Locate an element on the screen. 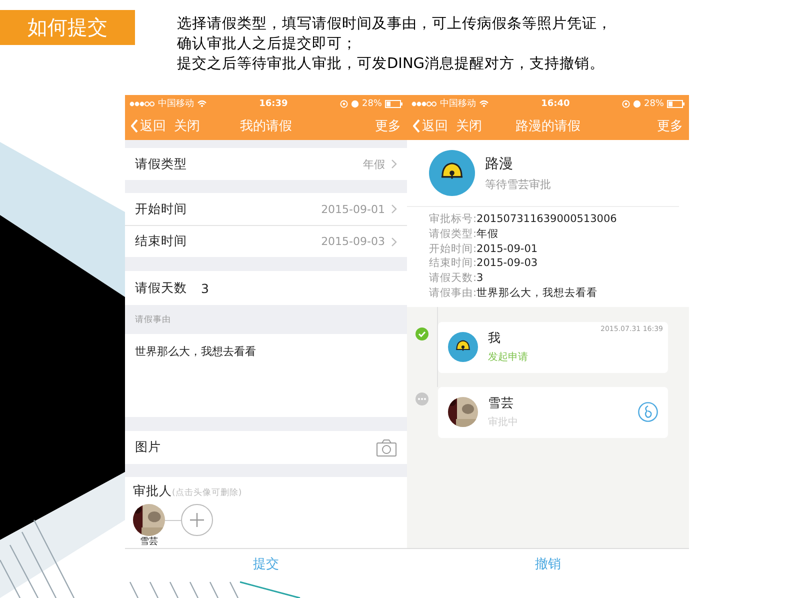 The height and width of the screenshot is (598, 800). field-label: 图片 is located at coordinates (148, 447).